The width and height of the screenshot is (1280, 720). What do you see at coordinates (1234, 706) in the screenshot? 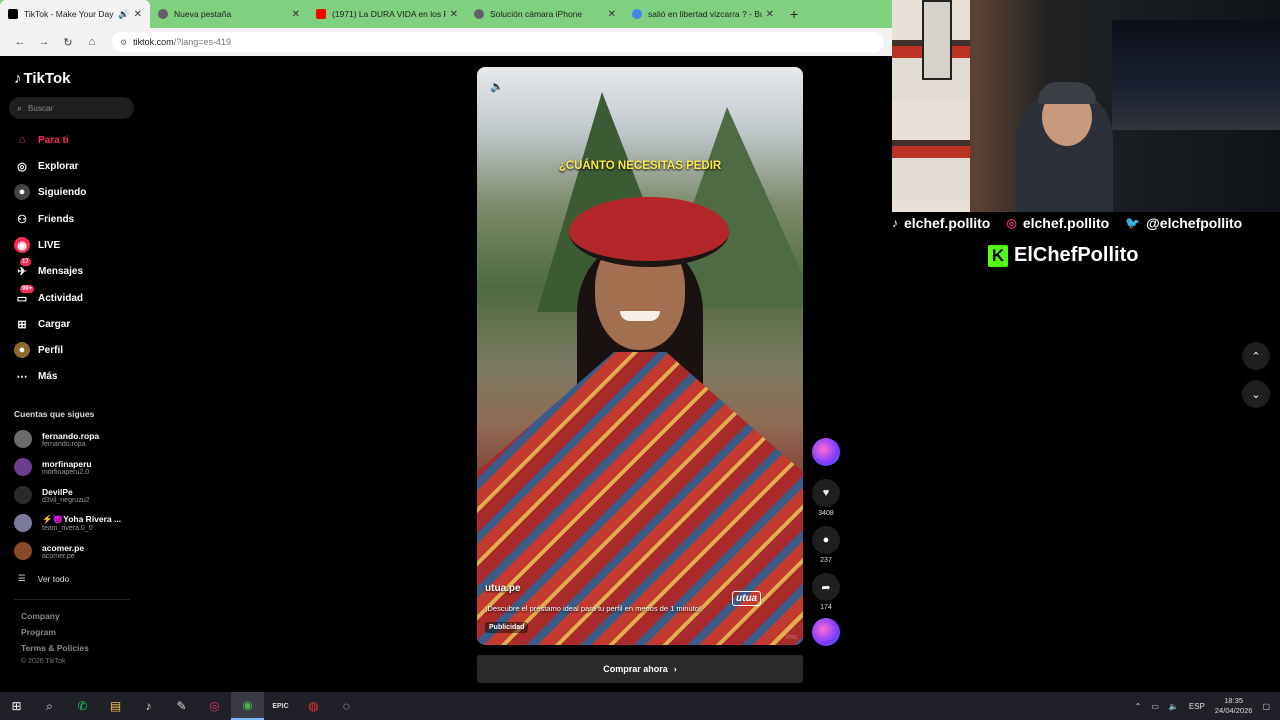
I see `clock: 18:35 24/04/2026` at bounding box center [1234, 706].